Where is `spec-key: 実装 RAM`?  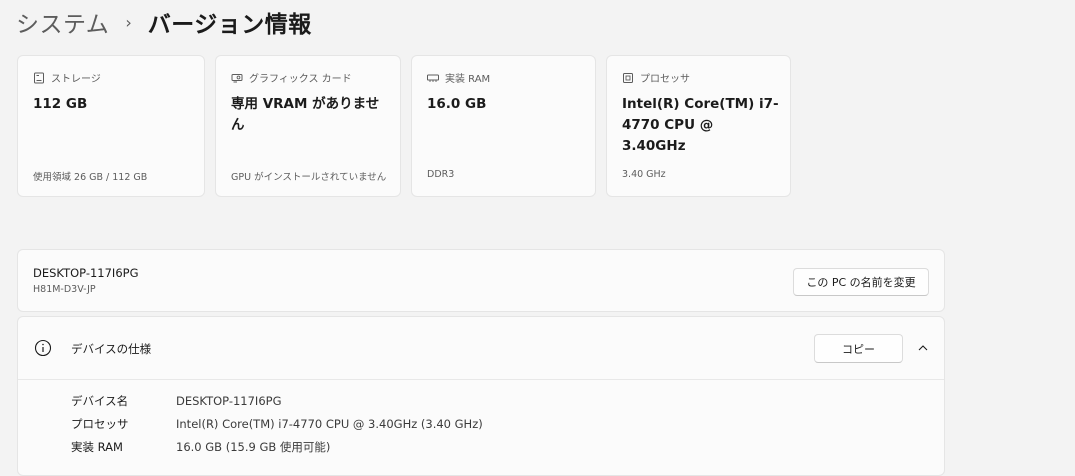
spec-key: 実装 RAM is located at coordinates (97, 446).